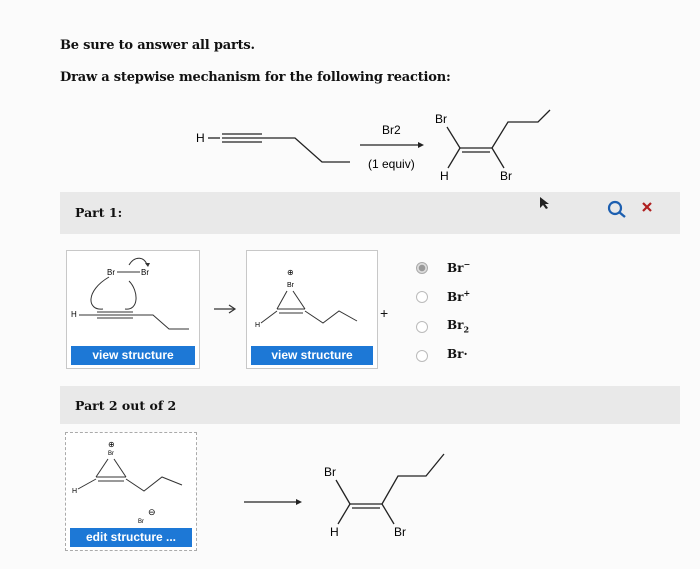 This screenshot has height=569, width=700. Describe the element at coordinates (127, 482) in the screenshot. I see `bromonium-bromide-drawing: ⊕ Br H Br ⊖` at that location.